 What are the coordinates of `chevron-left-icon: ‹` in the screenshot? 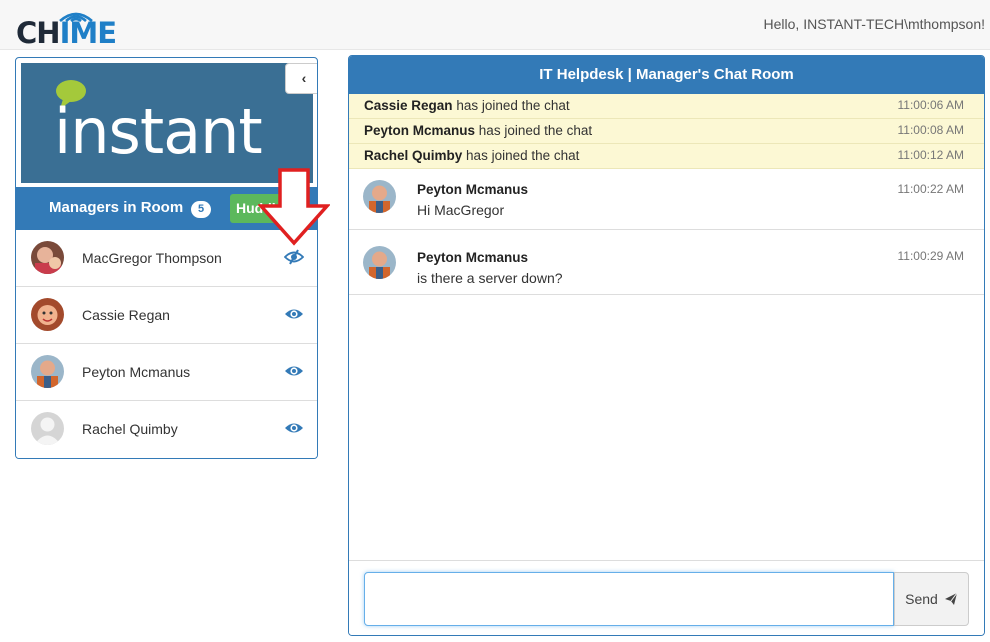 It's located at (304, 78).